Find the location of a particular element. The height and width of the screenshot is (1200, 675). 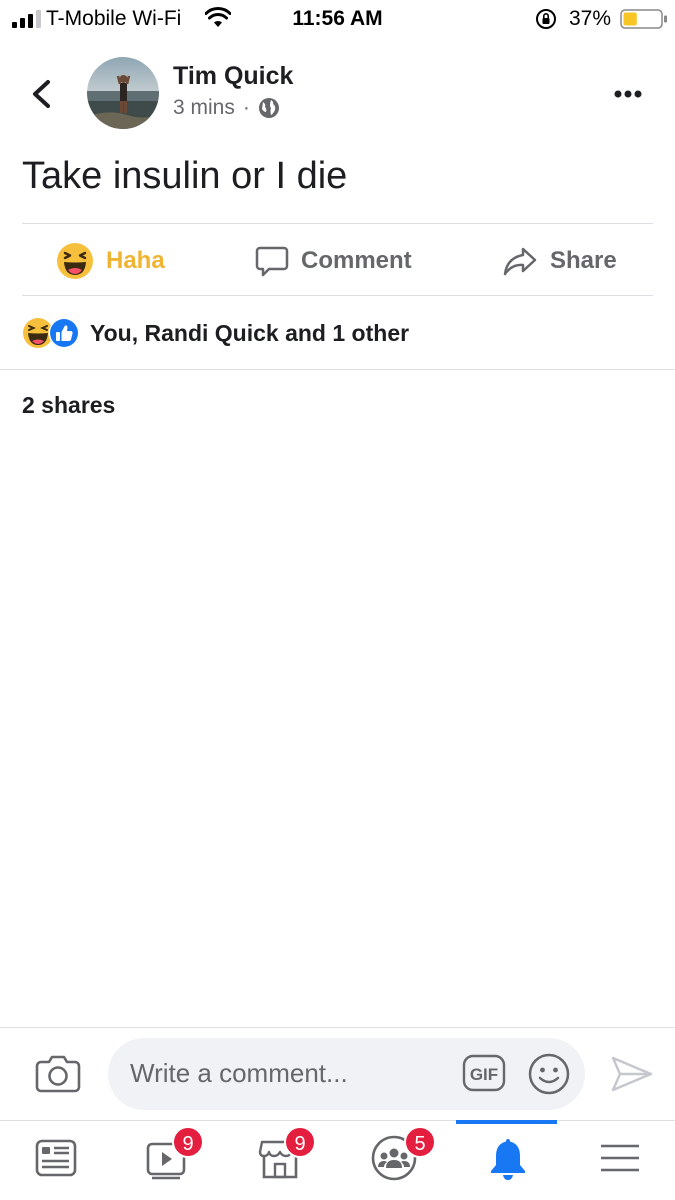

tab-groups: 5 is located at coordinates (403, 1154).